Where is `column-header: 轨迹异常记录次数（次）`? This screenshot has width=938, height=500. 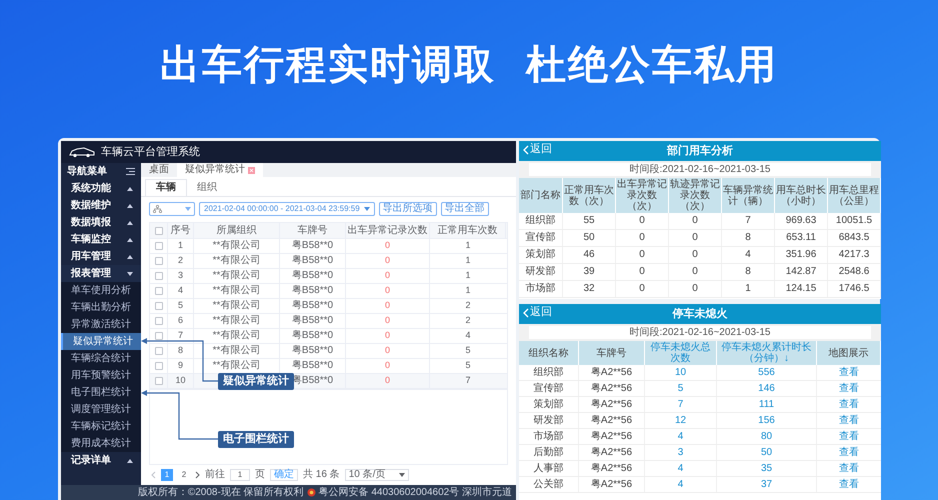
column-header: 轨迹异常记录次数（次） is located at coordinates (695, 195).